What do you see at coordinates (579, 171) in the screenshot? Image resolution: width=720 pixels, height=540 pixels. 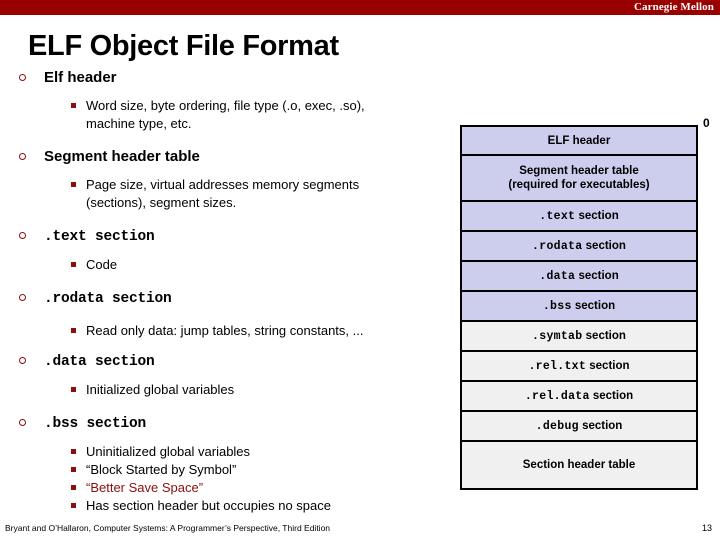 I see `diagram-box-label: Segment header table` at bounding box center [579, 171].